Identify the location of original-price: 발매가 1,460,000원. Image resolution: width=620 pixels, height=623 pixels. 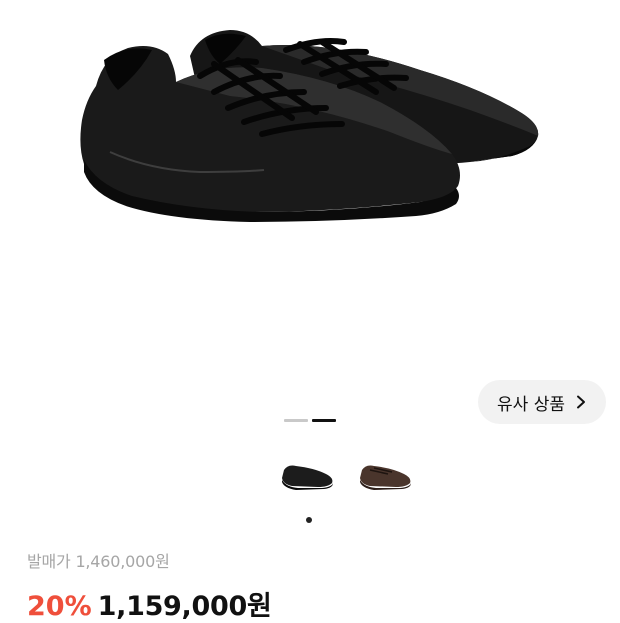
(98, 561).